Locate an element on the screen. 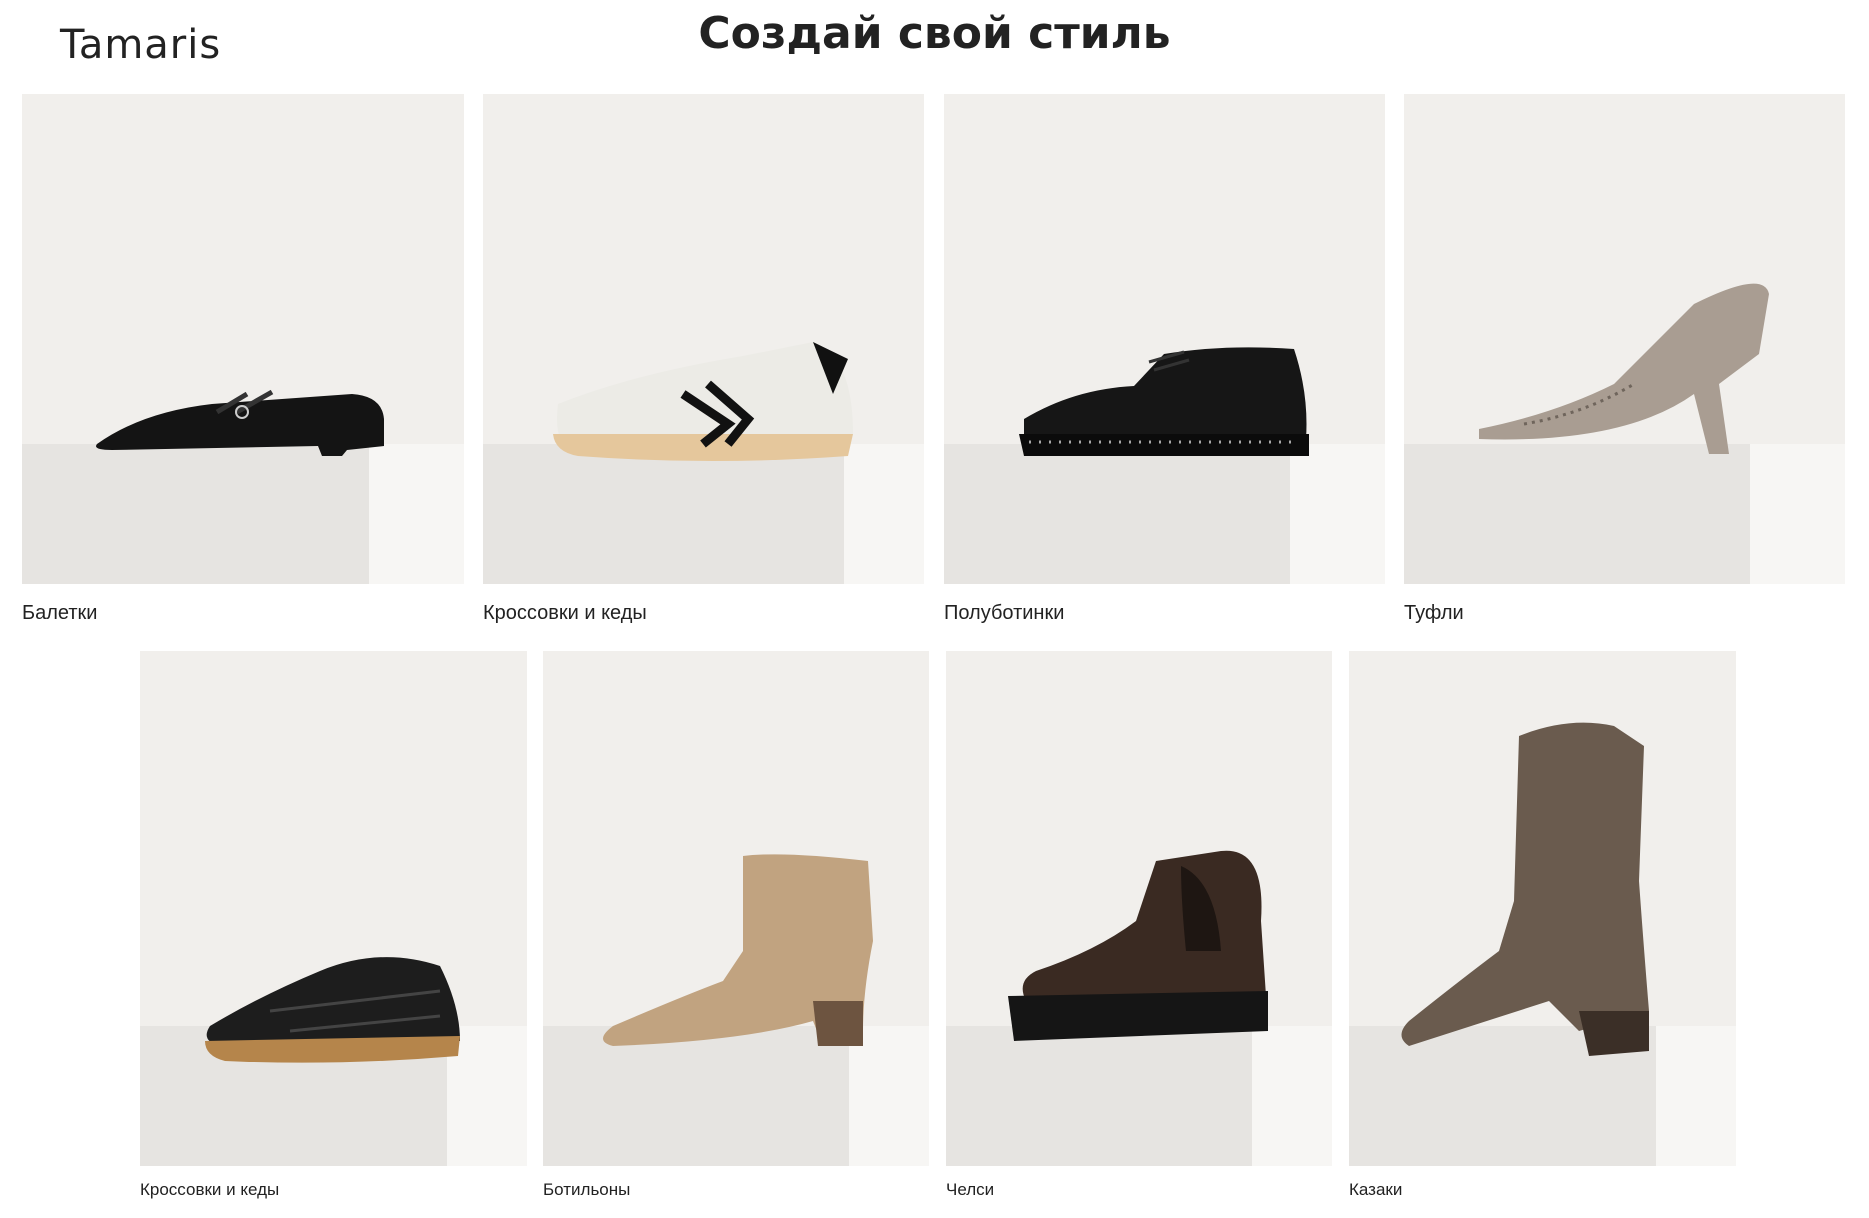 Image resolution: width=1869 pixels, height=1218 pixels. category-card-cowboy-boots: Казаки is located at coordinates (1542, 925).